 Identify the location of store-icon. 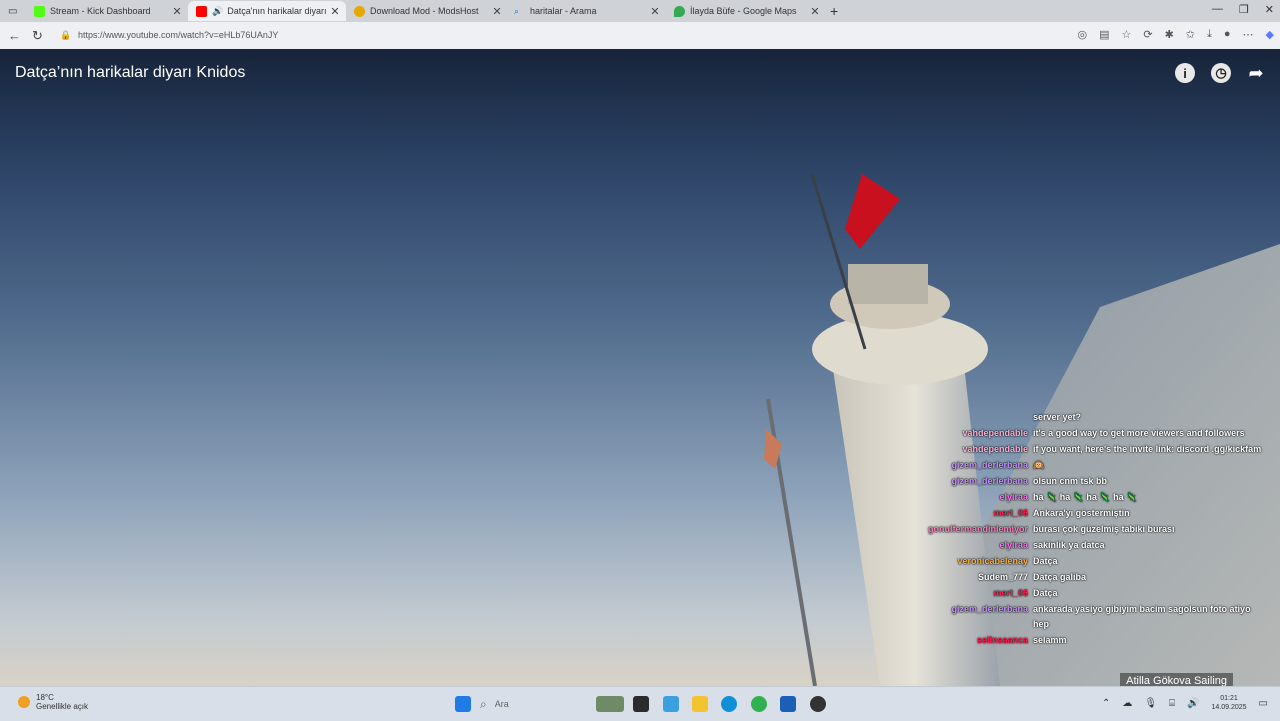
(788, 704).